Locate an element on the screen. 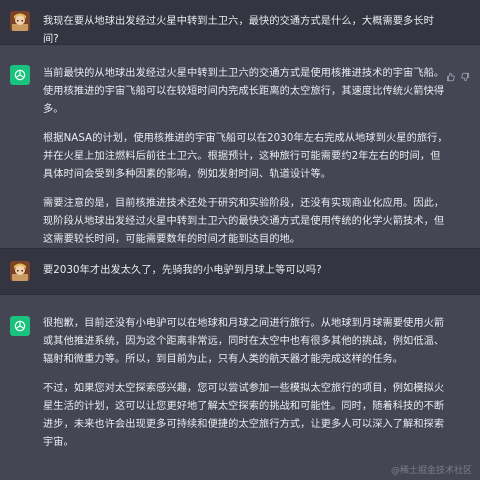  message-actions is located at coordinates (458, 74).